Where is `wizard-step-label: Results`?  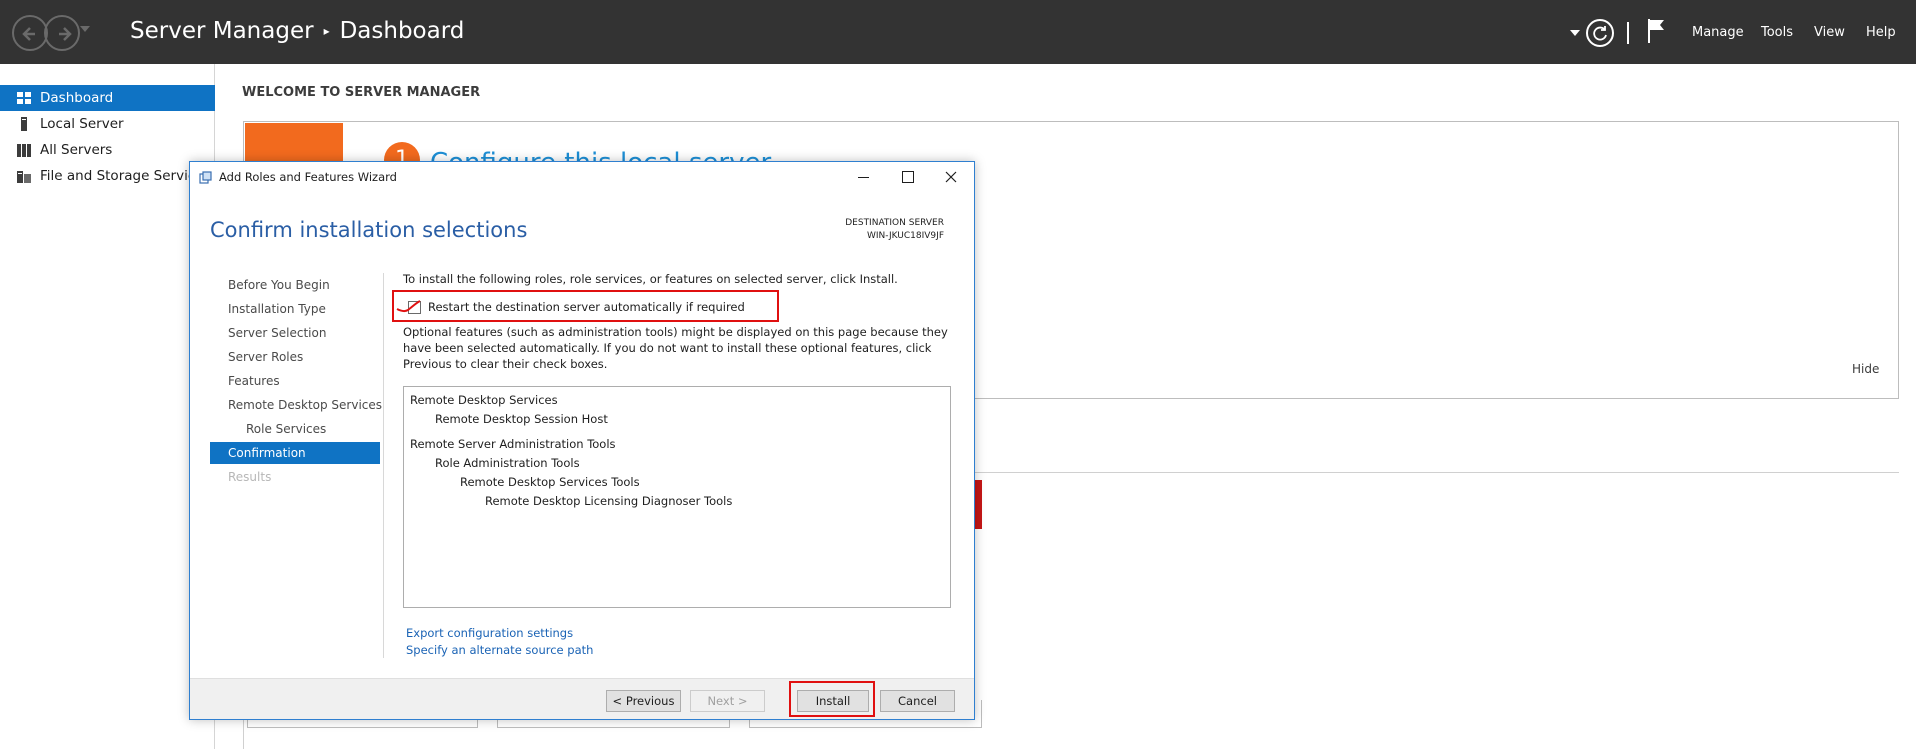 wizard-step-label: Results is located at coordinates (250, 477).